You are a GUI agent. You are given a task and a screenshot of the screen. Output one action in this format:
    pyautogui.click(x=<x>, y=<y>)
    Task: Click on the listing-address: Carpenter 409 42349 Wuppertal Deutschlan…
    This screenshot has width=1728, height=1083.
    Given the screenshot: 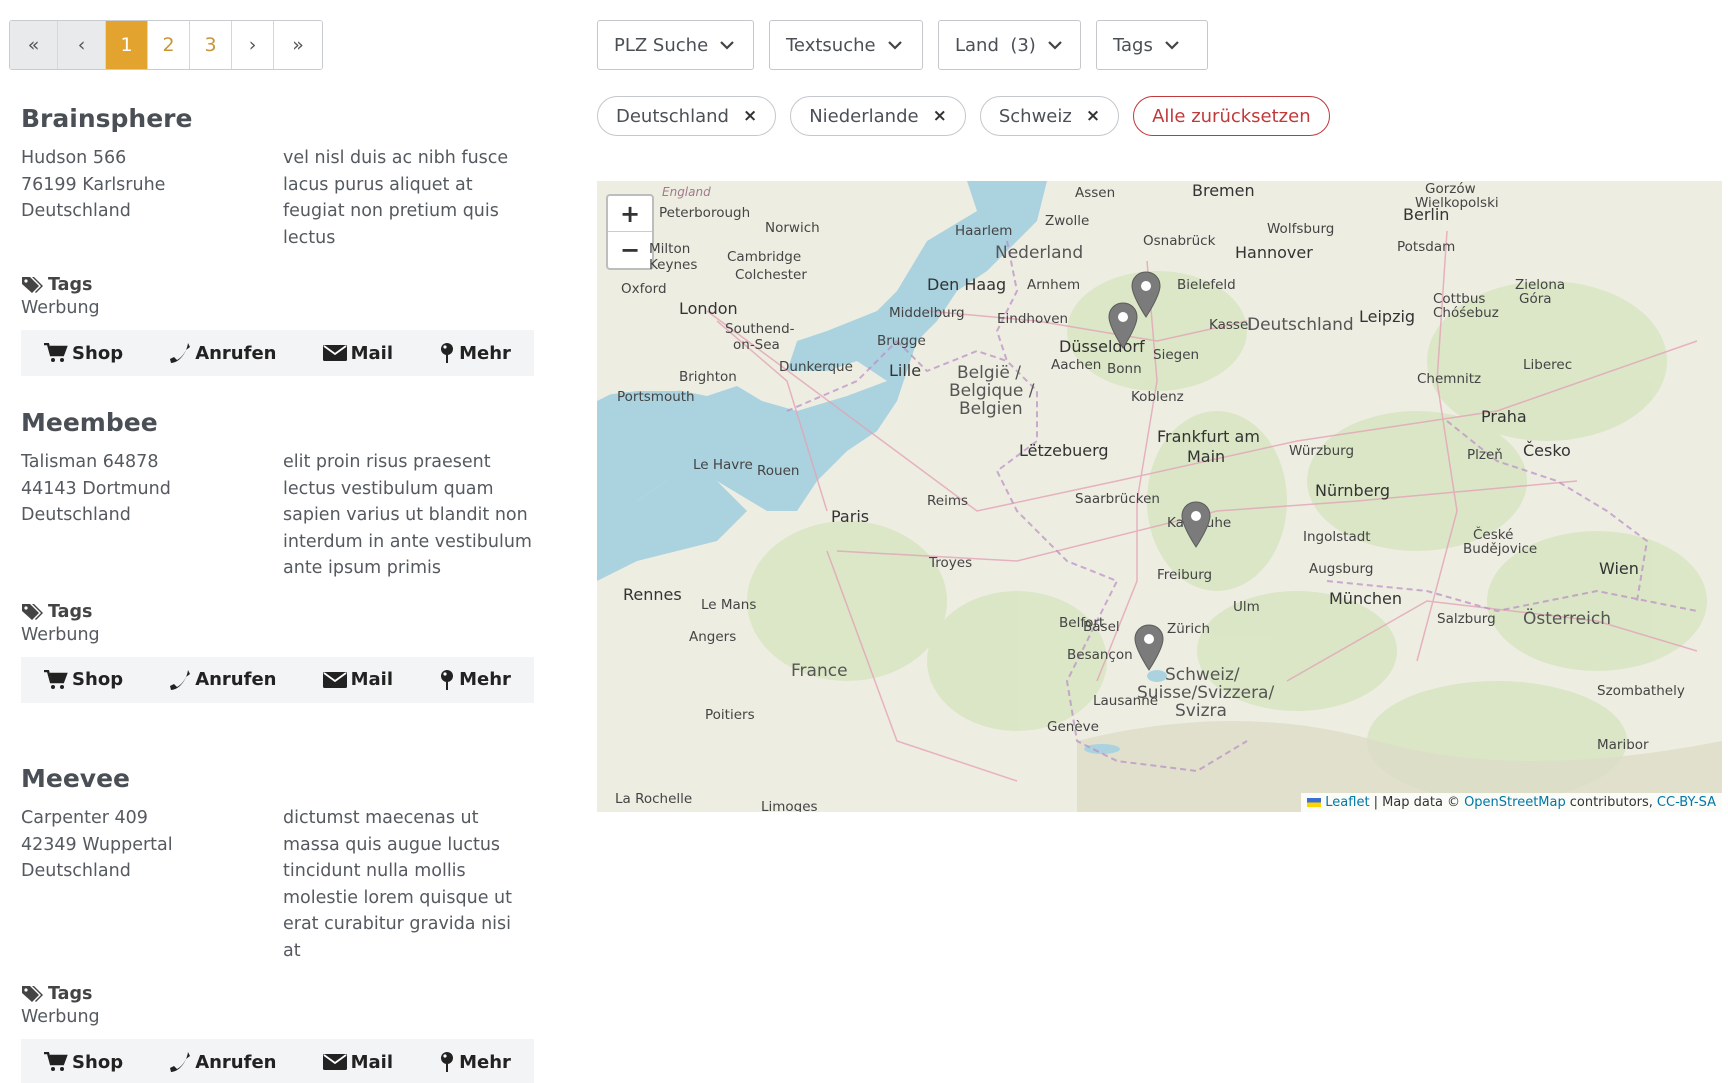 What is the action you would take?
    pyautogui.click(x=152, y=884)
    